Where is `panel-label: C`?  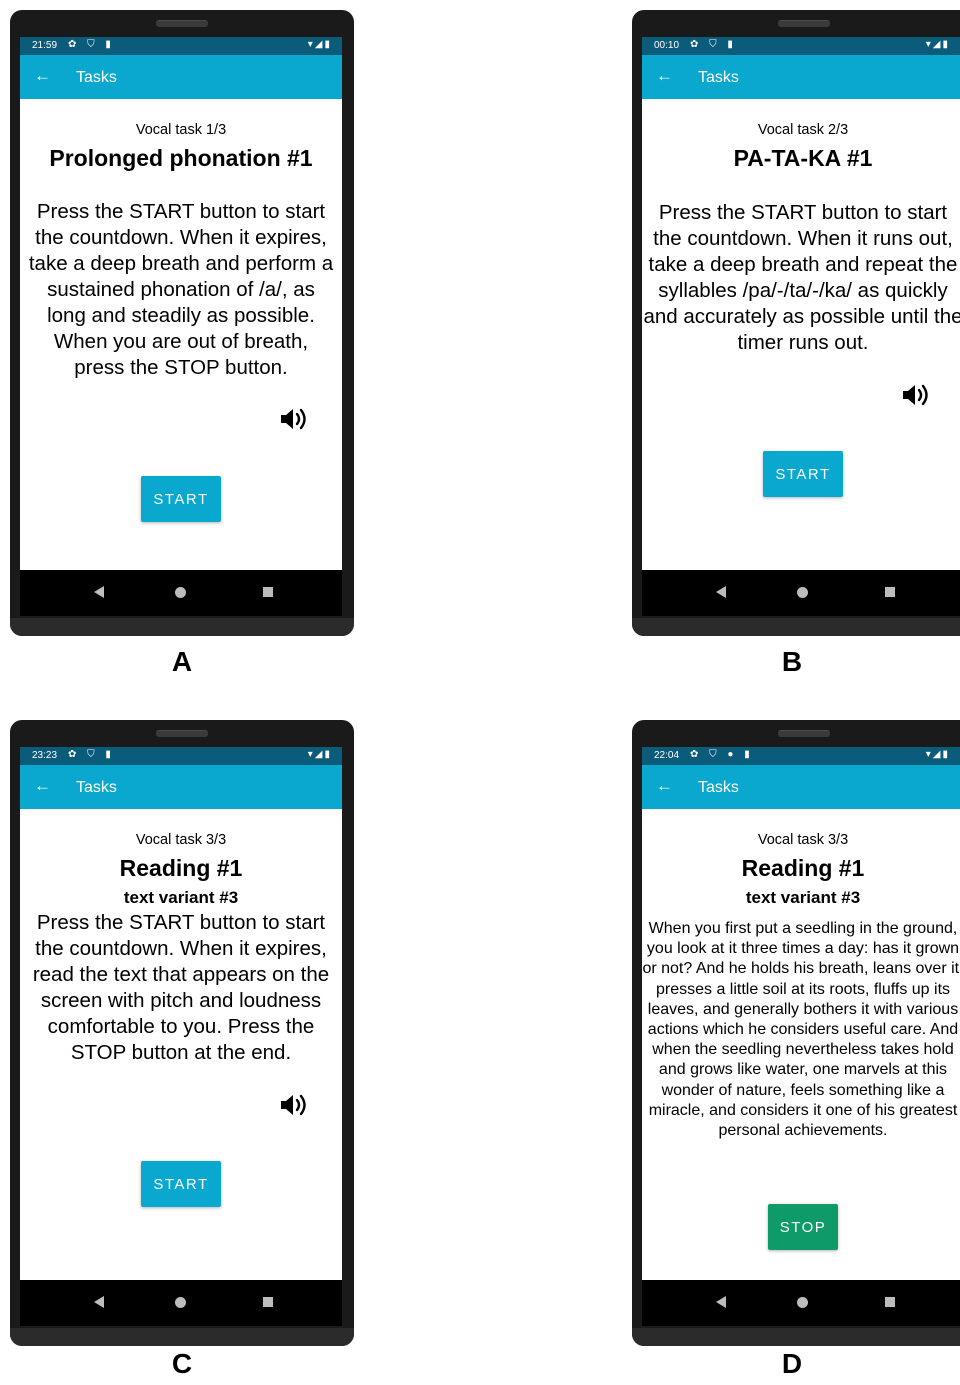 panel-label: C is located at coordinates (182, 1363).